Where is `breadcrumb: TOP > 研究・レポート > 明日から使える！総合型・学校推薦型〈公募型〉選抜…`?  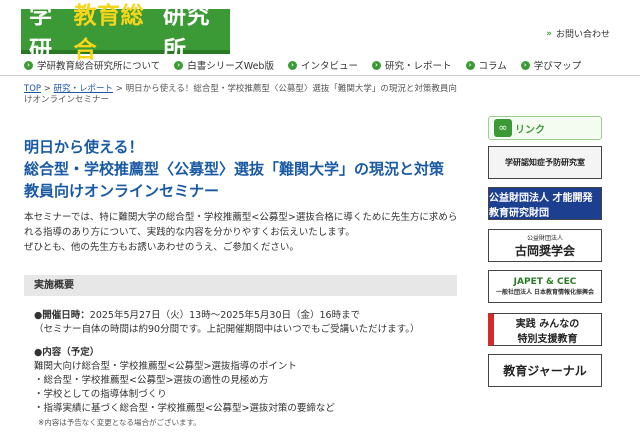
breadcrumb: TOP > 研究・レポート > 明日から使える！総合型・学校推薦型〈公募型〉選抜… is located at coordinates (244, 95).